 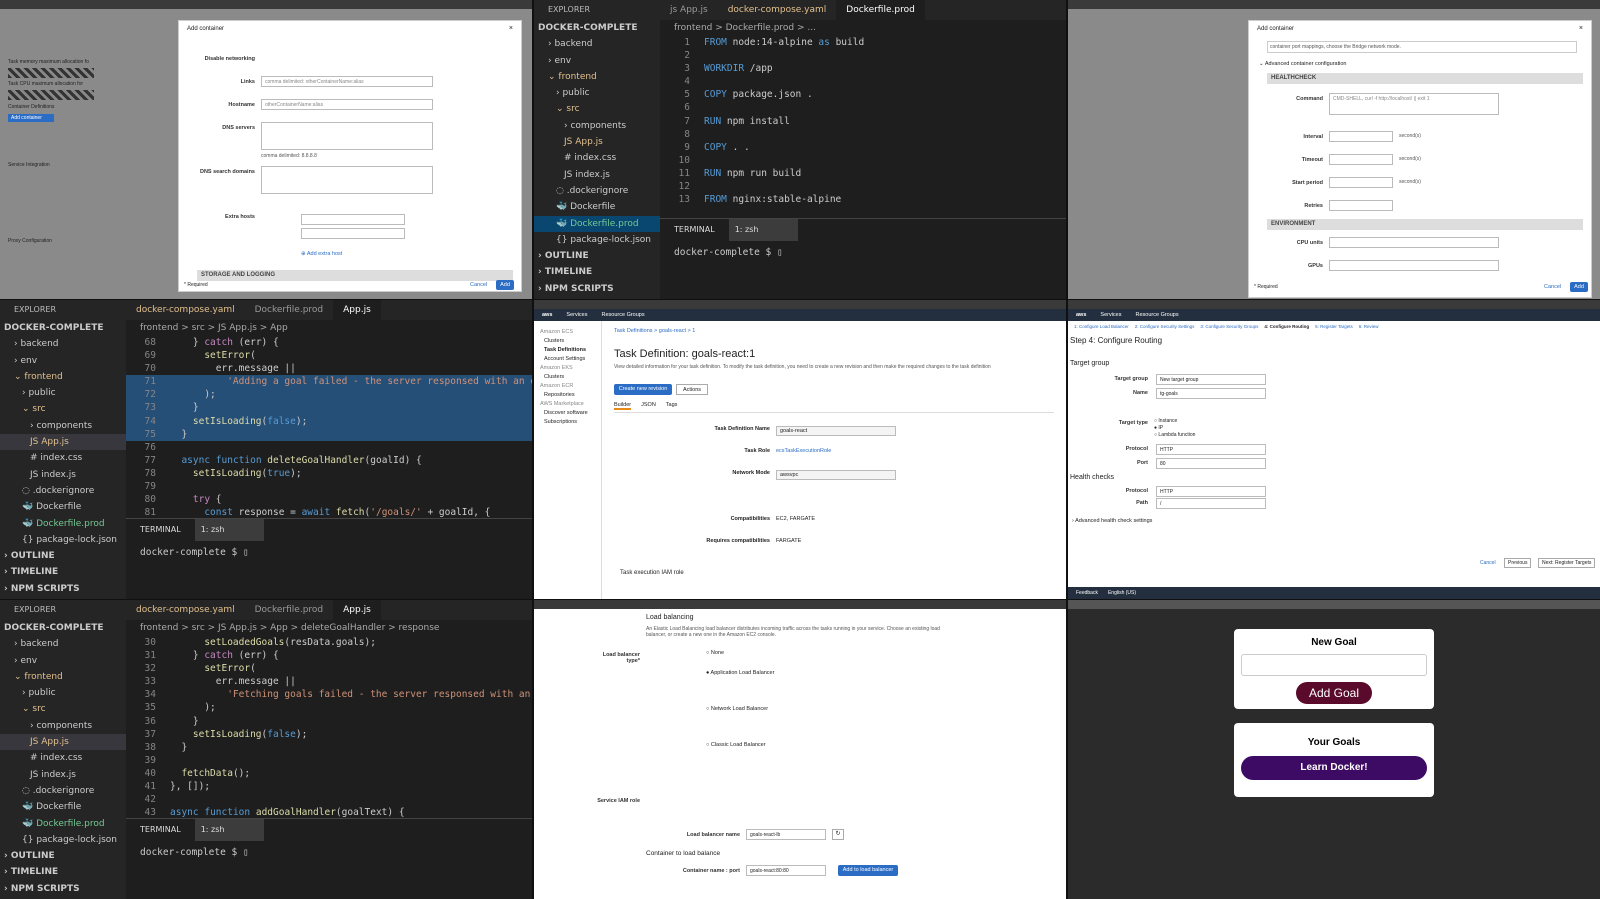 I want to click on retries-input, so click(x=1361, y=205).